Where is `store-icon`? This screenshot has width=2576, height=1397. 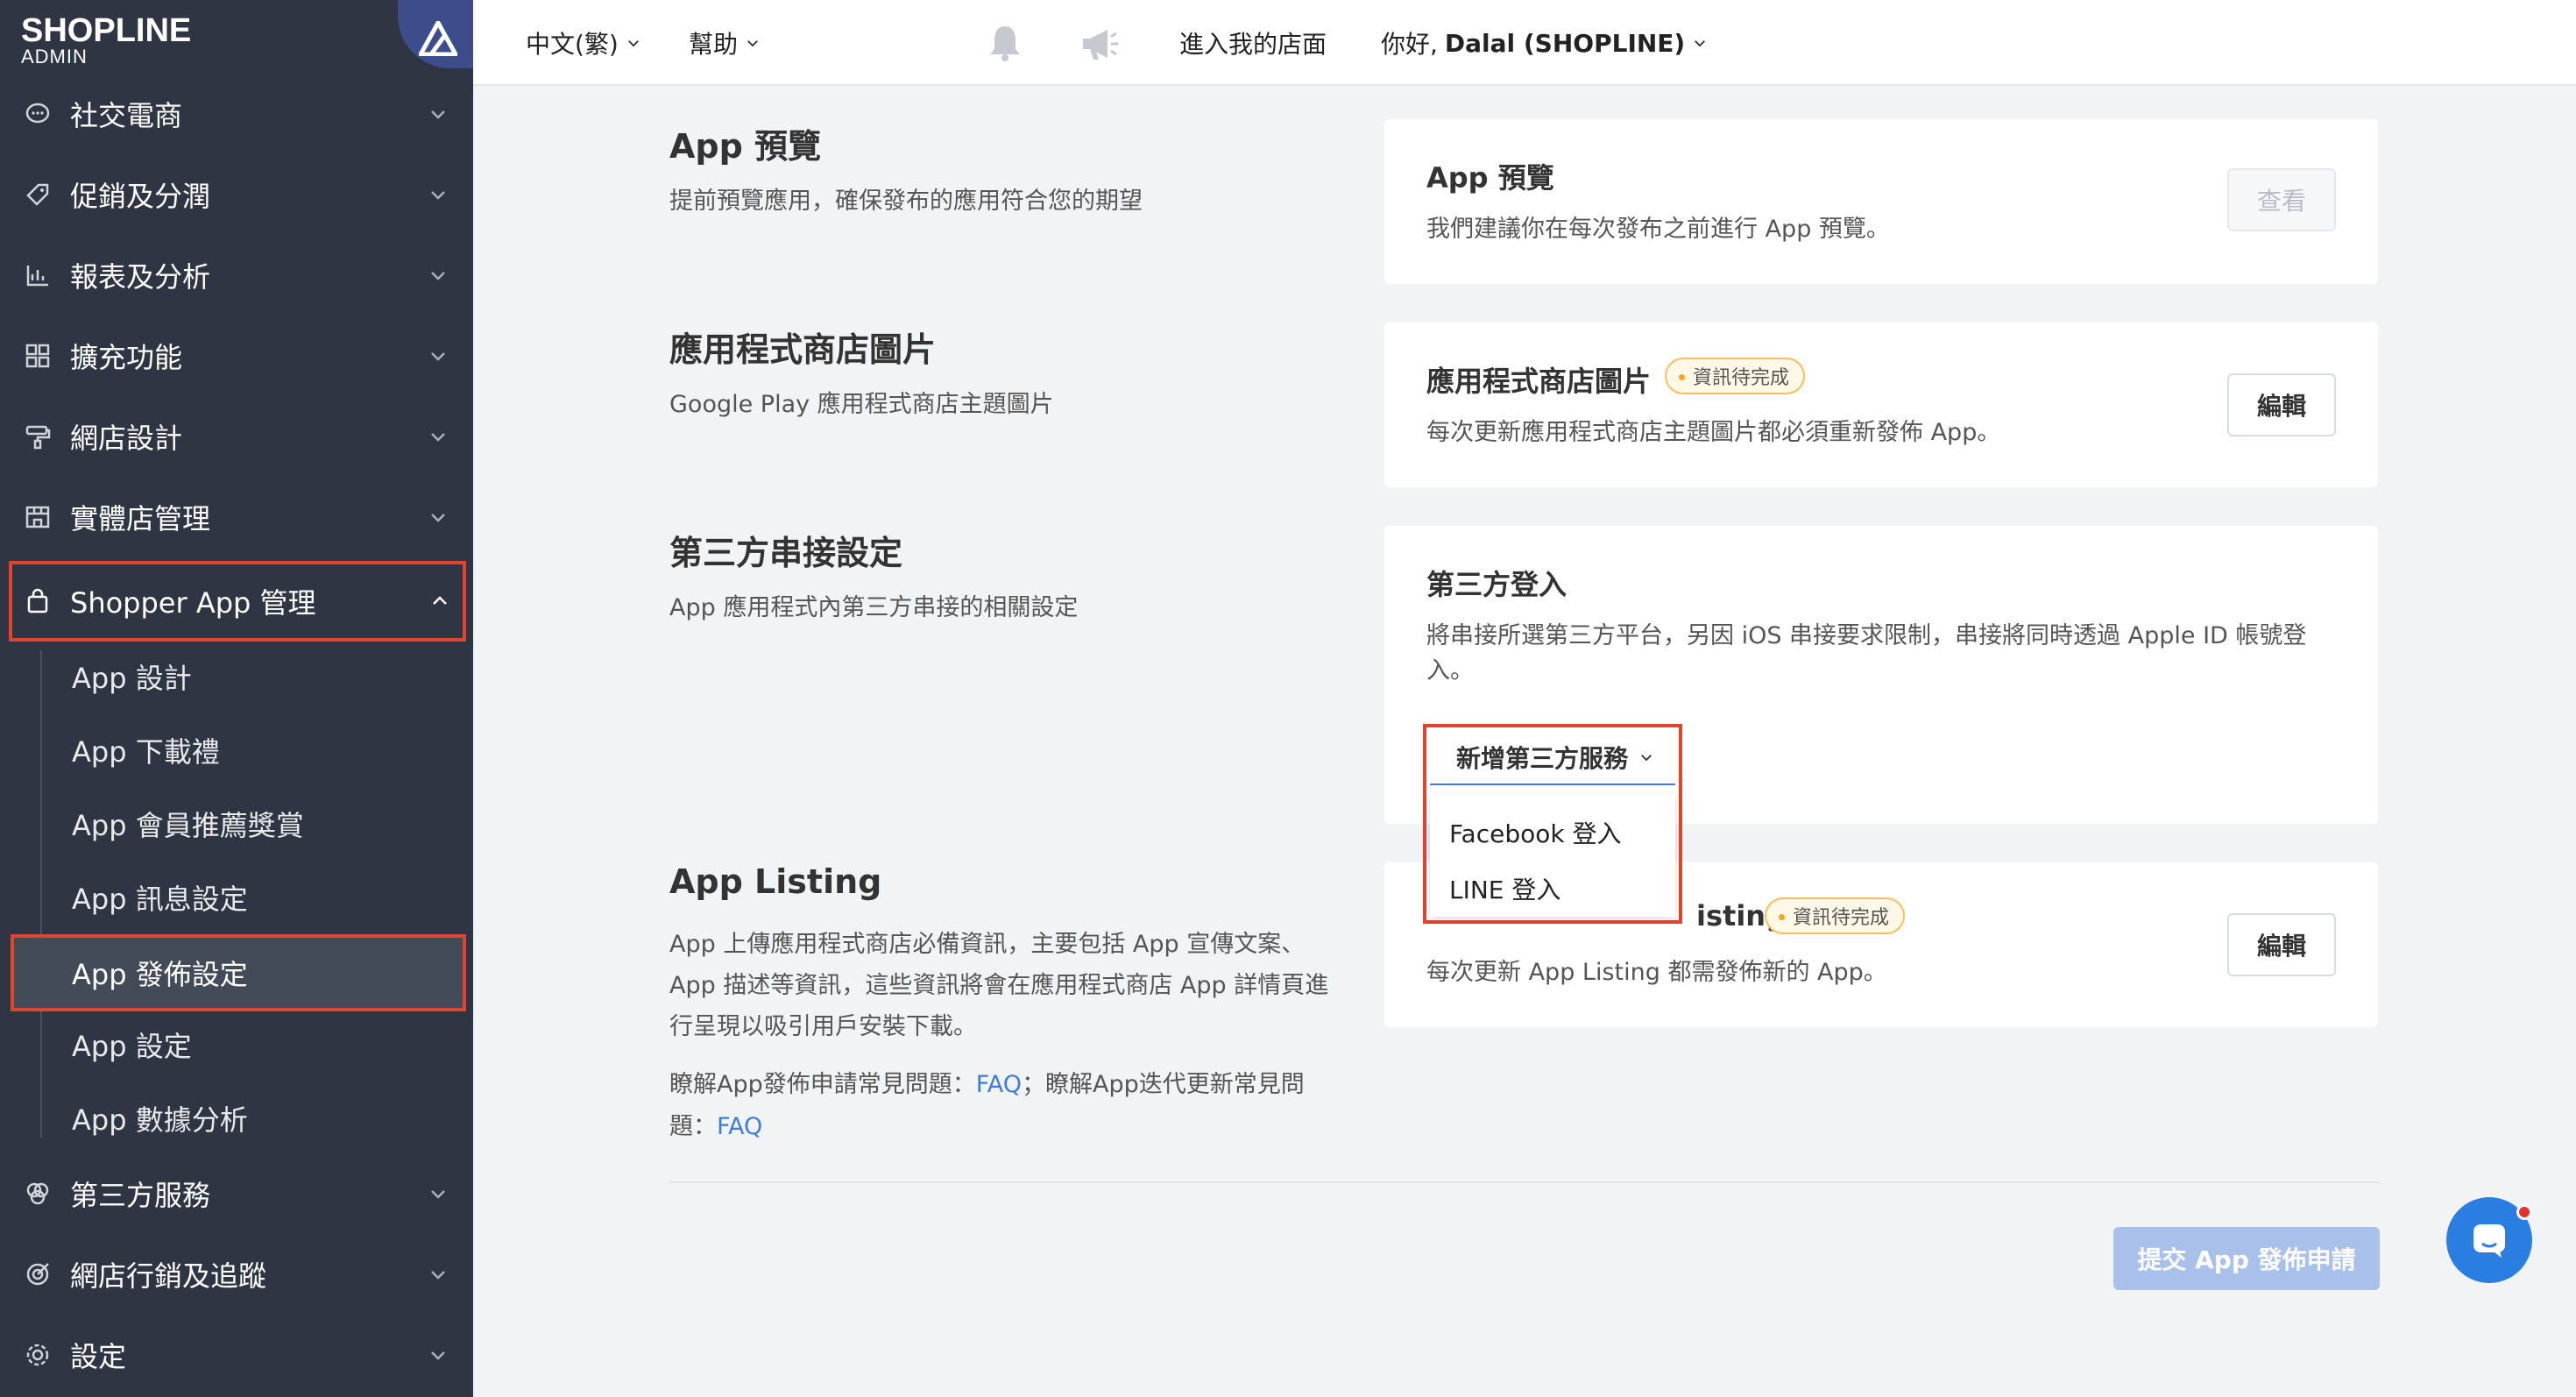
store-icon is located at coordinates (38, 517).